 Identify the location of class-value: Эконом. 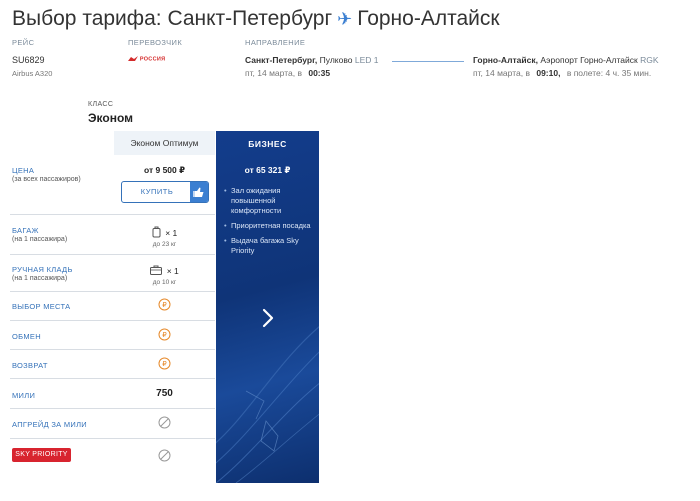
(111, 118).